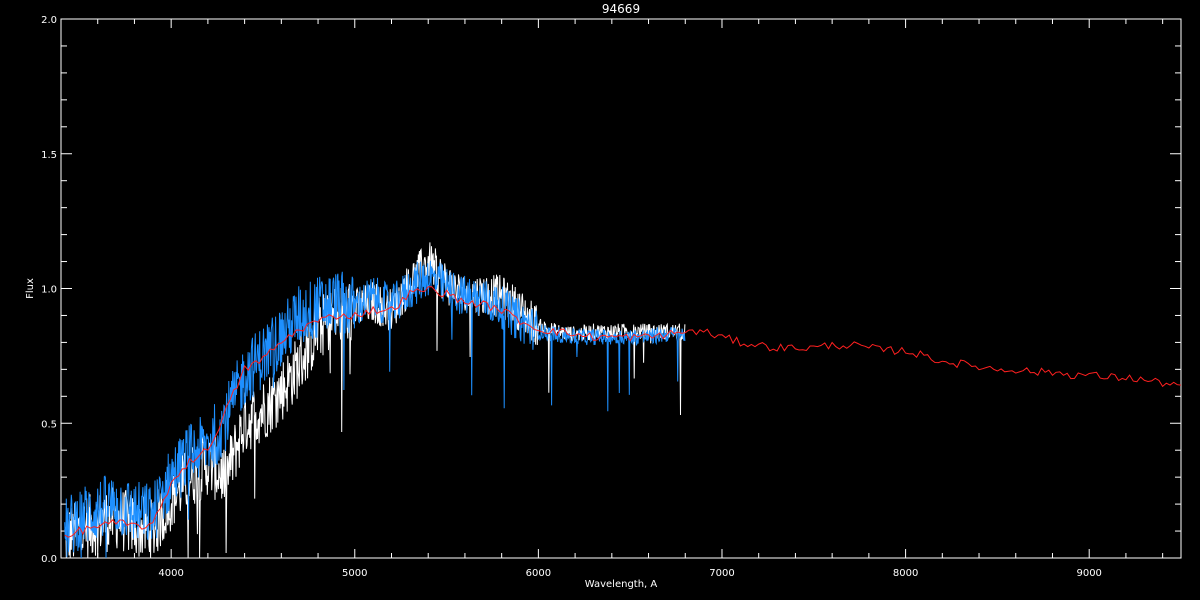 This screenshot has width=1200, height=600. I want to click on x-tick-label: 6000, so click(538, 573).